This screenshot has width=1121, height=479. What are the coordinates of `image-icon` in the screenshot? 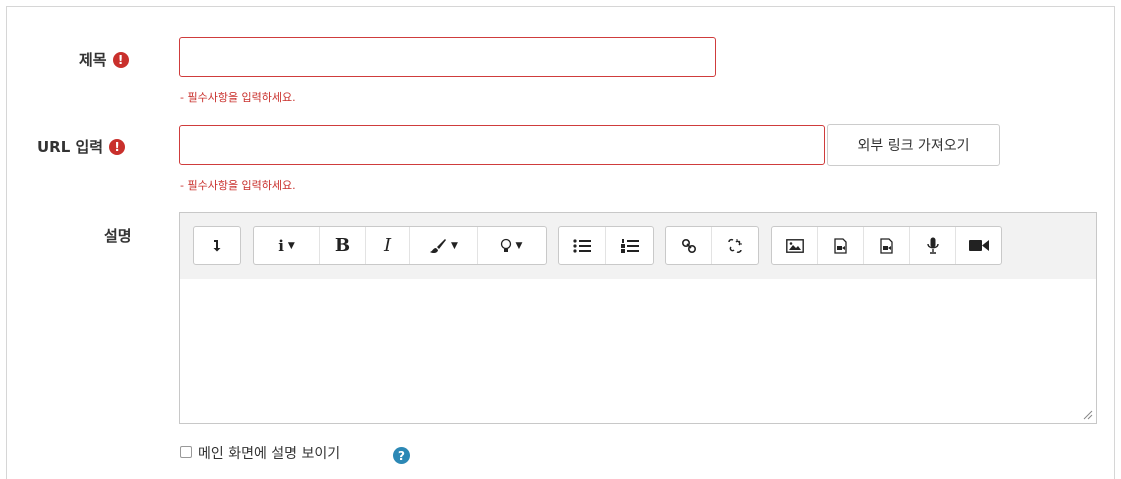 It's located at (794, 245).